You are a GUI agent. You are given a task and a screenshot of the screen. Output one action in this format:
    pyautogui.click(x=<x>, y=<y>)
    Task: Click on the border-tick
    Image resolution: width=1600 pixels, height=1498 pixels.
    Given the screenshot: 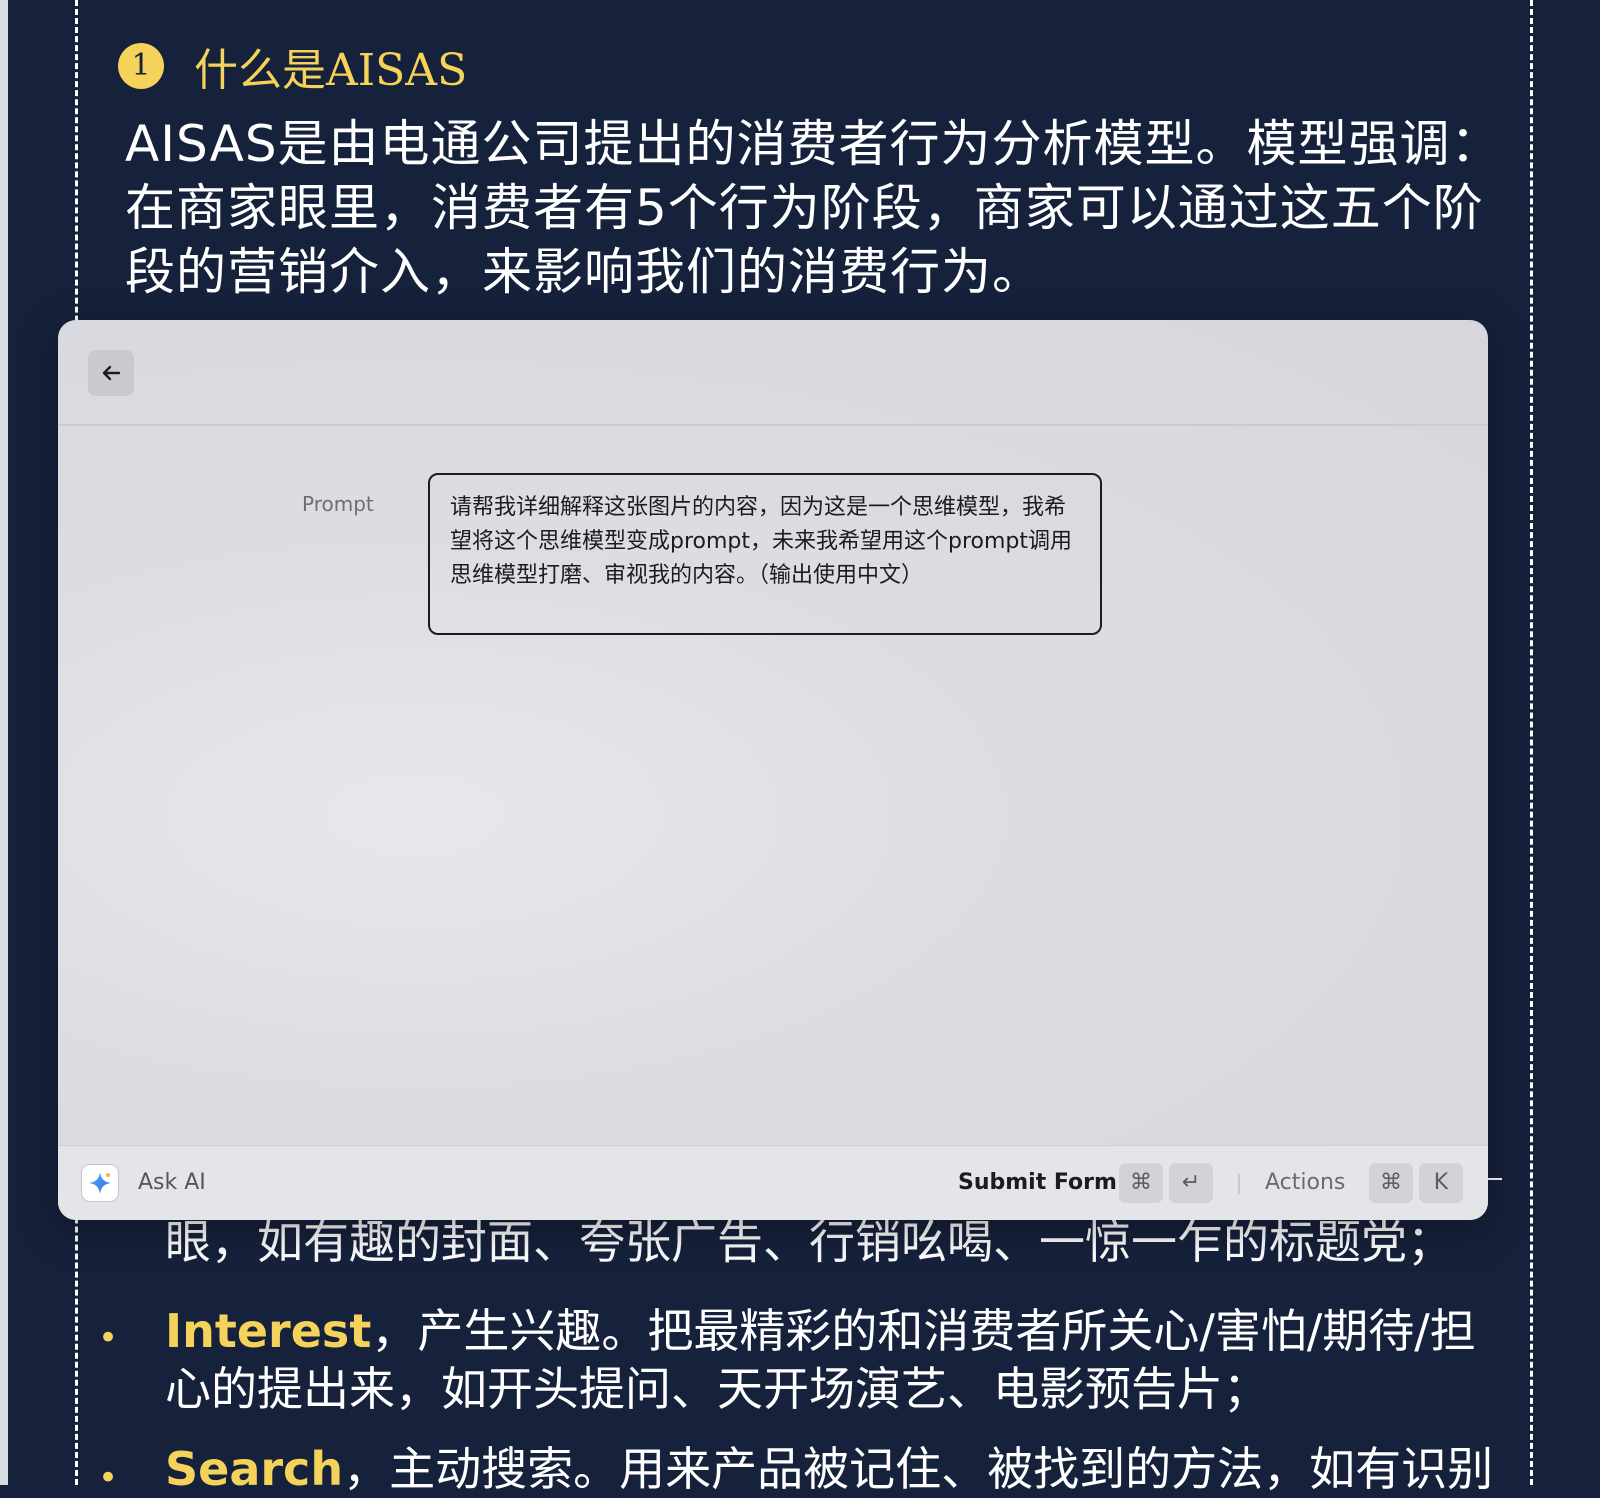 What is the action you would take?
    pyautogui.click(x=1494, y=1179)
    